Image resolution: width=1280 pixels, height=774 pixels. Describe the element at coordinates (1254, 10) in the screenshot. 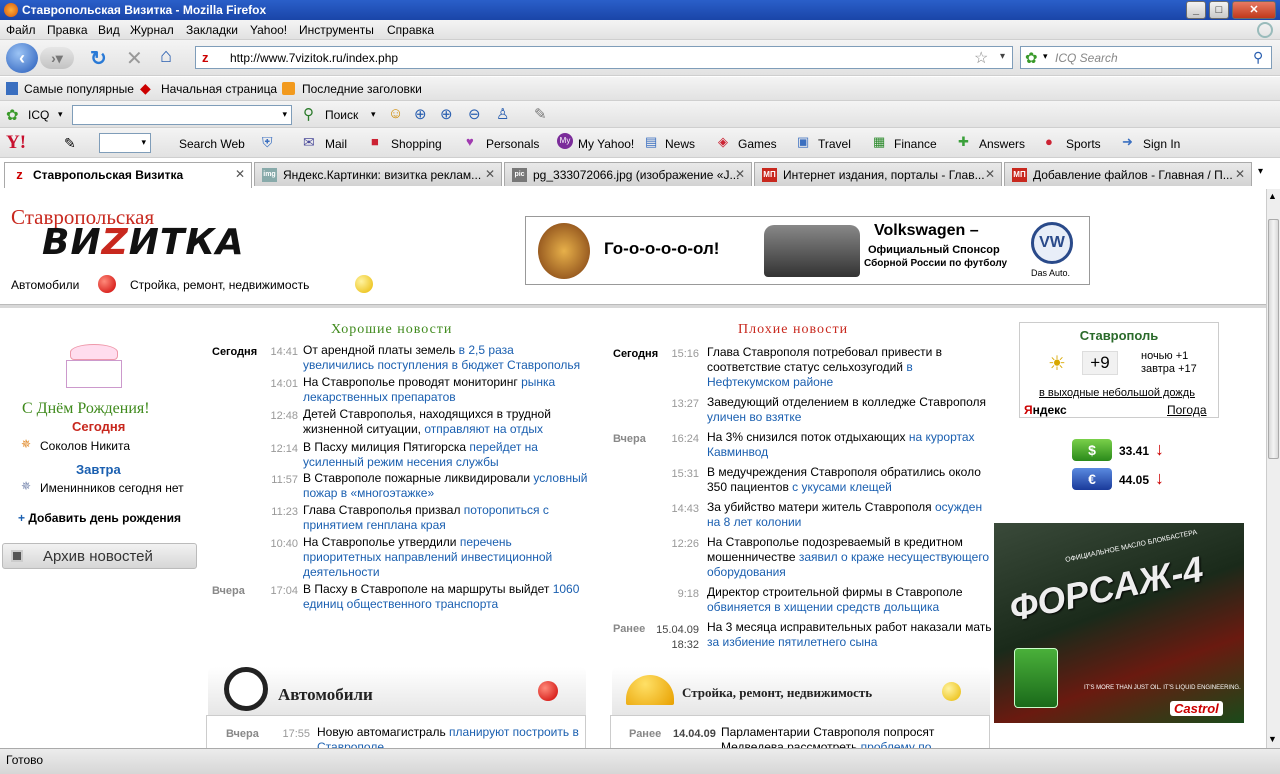

I see `close-window-button: ✕` at that location.